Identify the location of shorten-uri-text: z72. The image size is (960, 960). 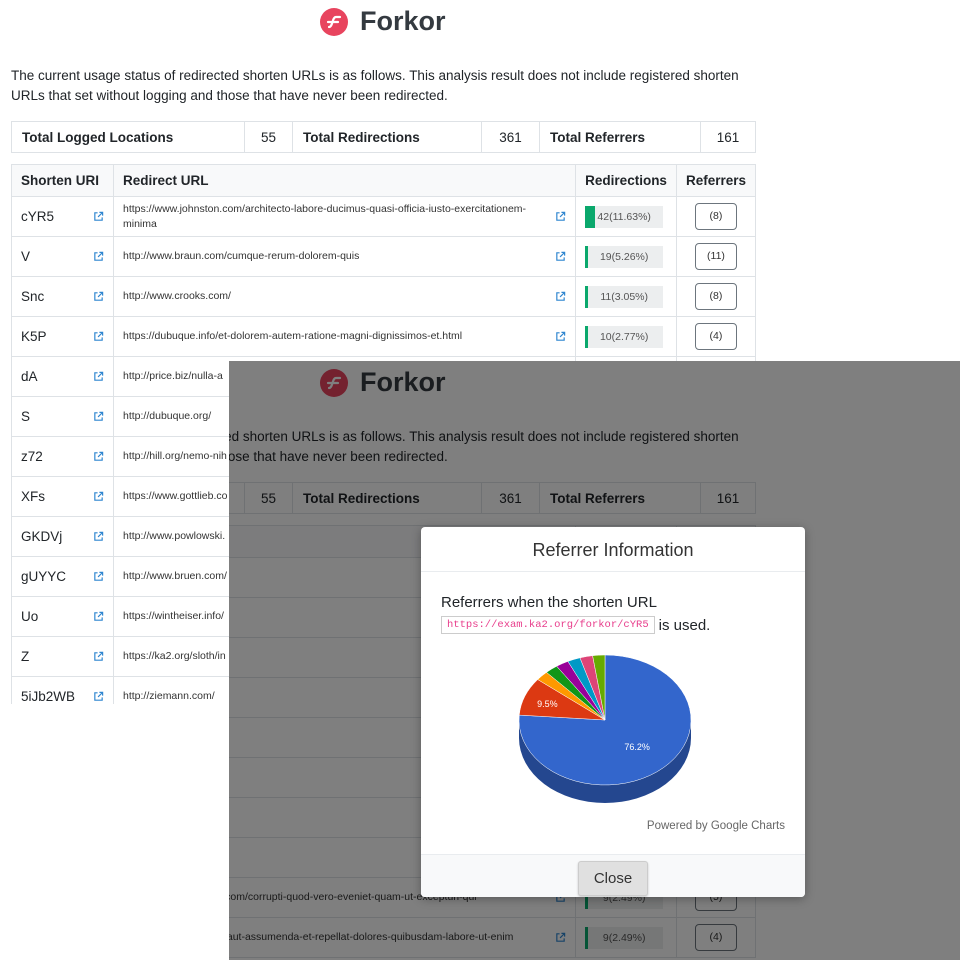
(32, 456).